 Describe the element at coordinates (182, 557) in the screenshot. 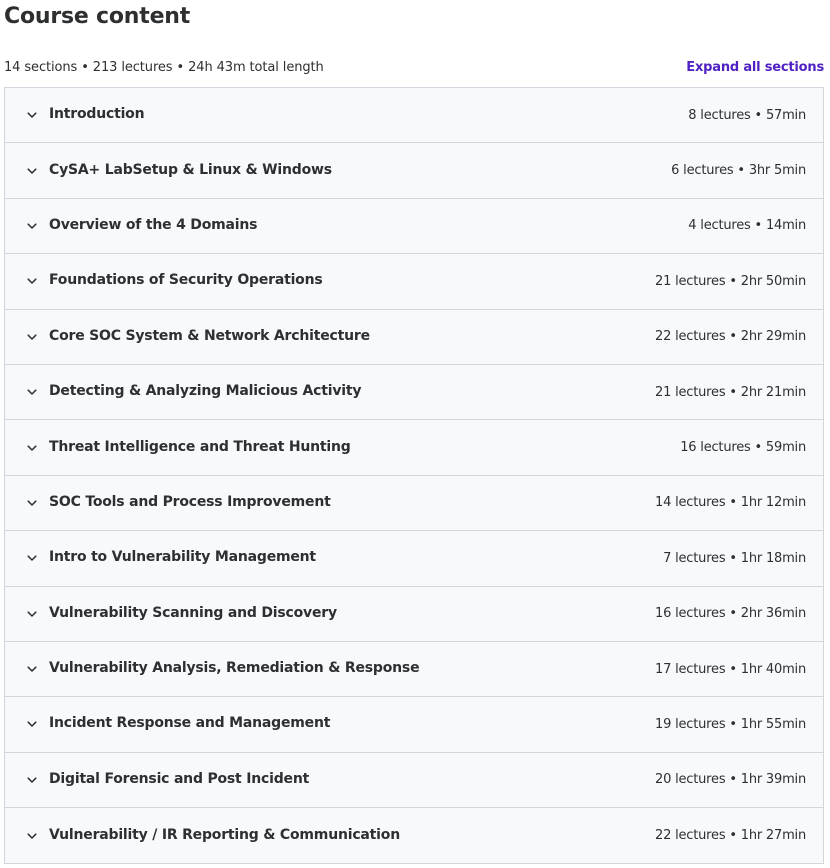

I see `section-title: Intro to Vulnerability Management` at that location.